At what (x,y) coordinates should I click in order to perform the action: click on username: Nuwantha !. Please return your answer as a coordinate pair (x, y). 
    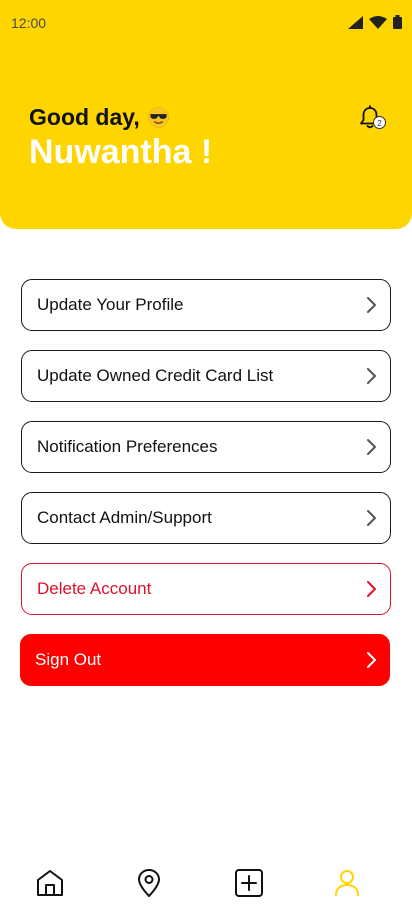
    Looking at the image, I should click on (121, 152).